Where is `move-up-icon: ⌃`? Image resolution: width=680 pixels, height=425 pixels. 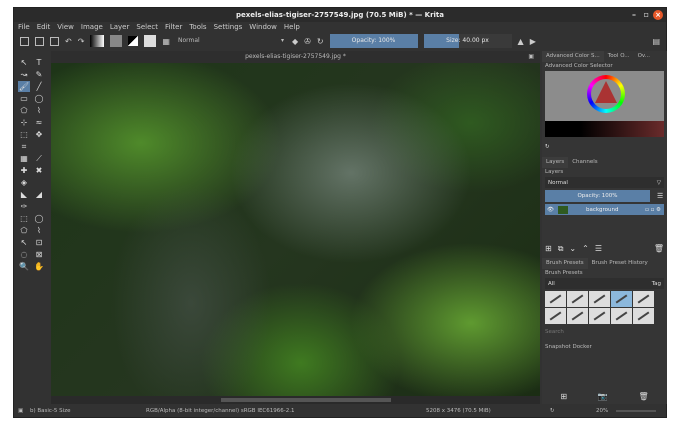
move-up-icon: ⌃ is located at coordinates (585, 248).